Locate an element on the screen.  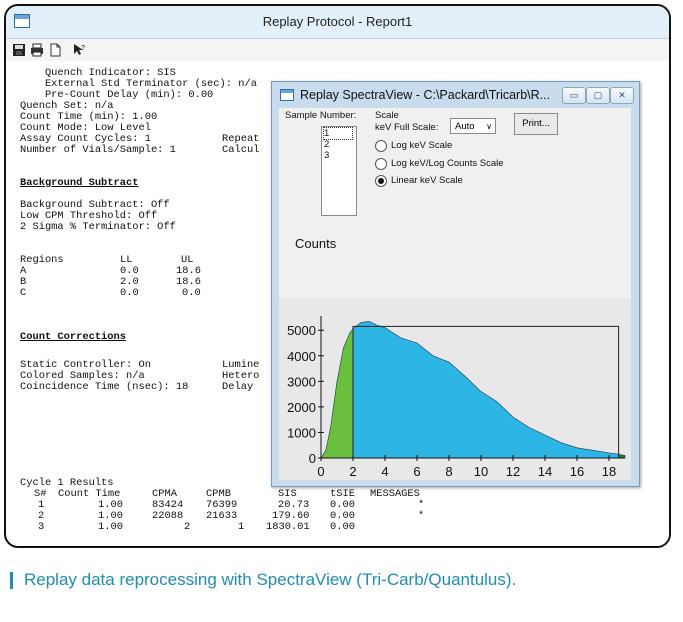
cycle-cell: 1830.01 is located at coordinates (288, 527).